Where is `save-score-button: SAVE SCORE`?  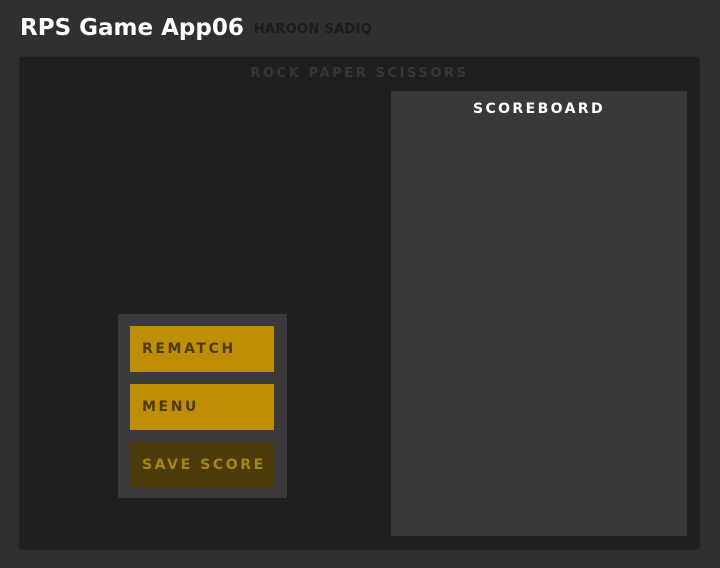 save-score-button: SAVE SCORE is located at coordinates (202, 465).